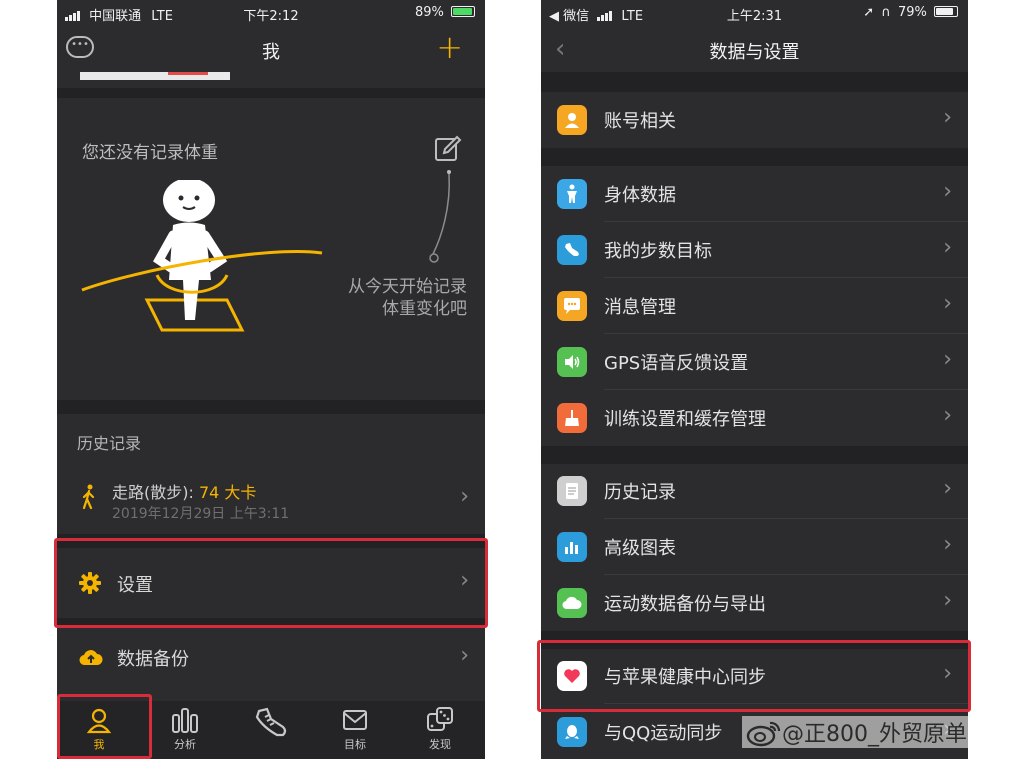  What do you see at coordinates (572, 306) in the screenshot?
I see `message-icon` at bounding box center [572, 306].